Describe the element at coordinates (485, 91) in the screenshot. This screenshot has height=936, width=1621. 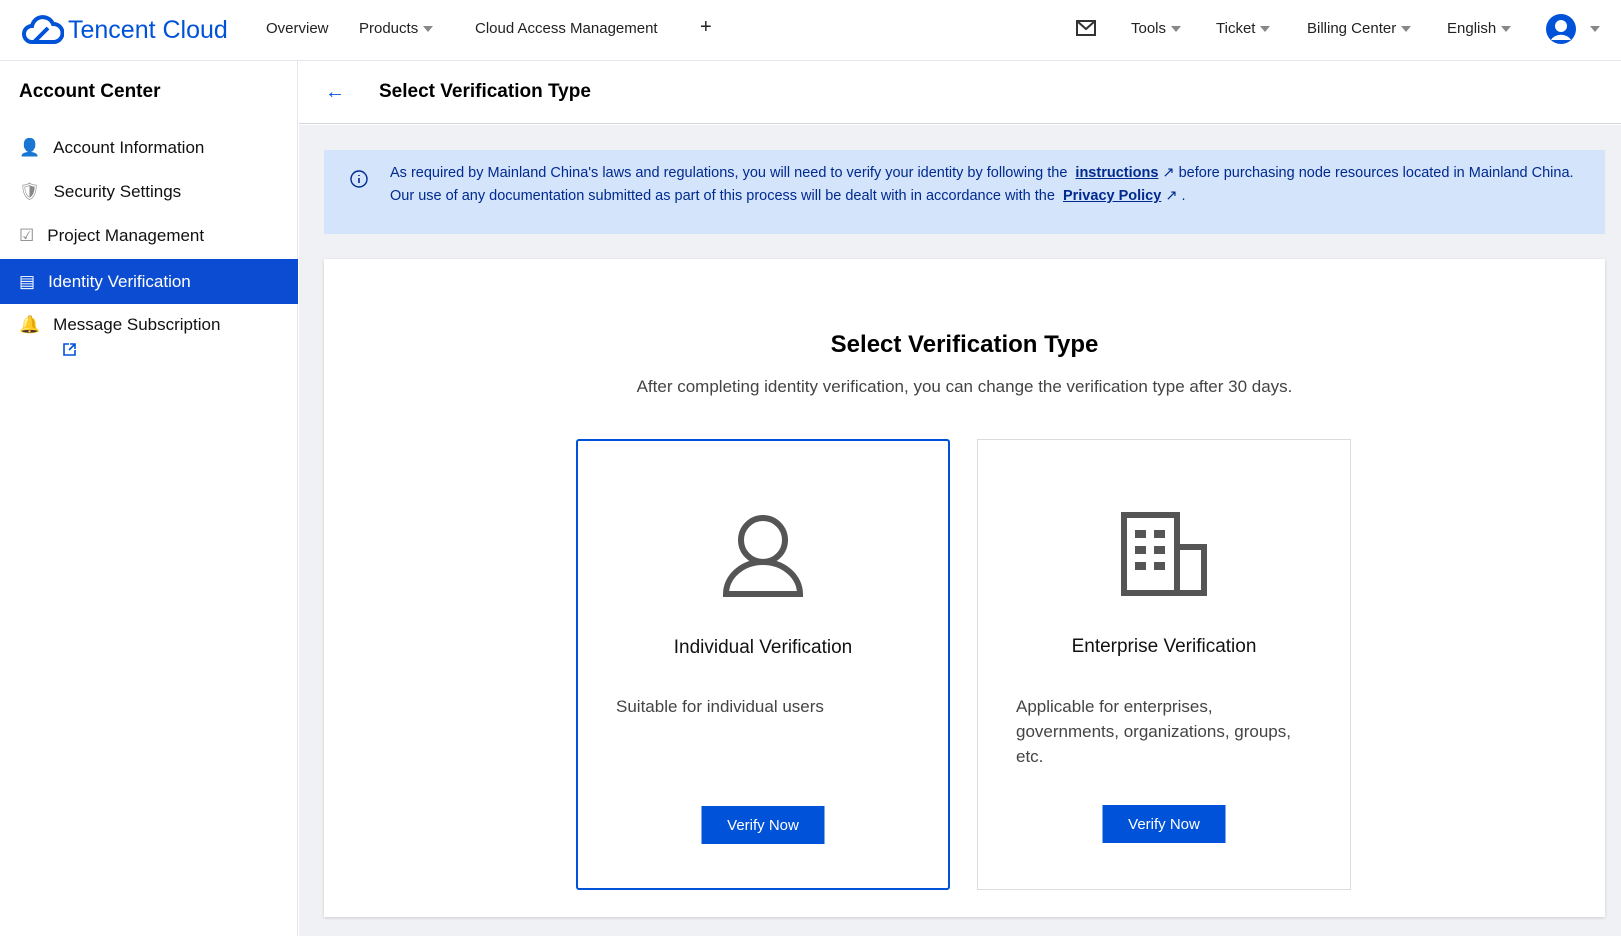
I see `page-title: Select Verification Type` at that location.